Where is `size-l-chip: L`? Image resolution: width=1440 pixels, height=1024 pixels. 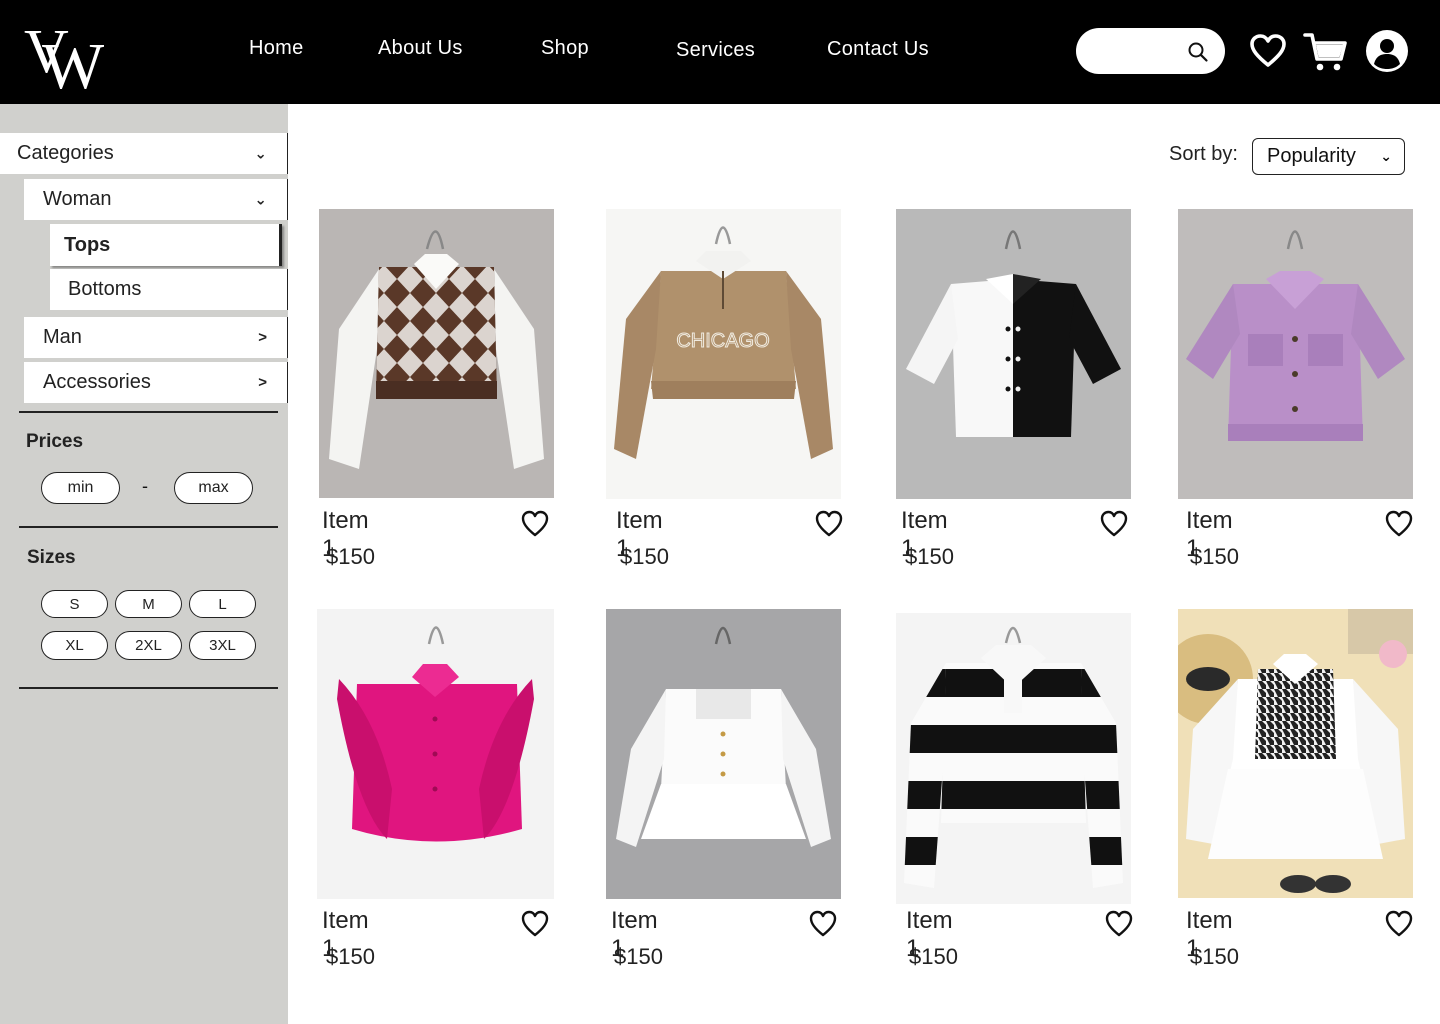 size-l-chip: L is located at coordinates (222, 604).